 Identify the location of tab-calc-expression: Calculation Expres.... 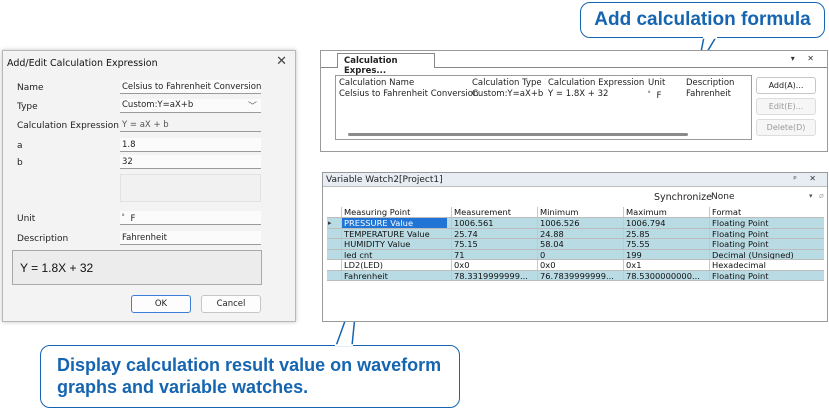
(386, 64).